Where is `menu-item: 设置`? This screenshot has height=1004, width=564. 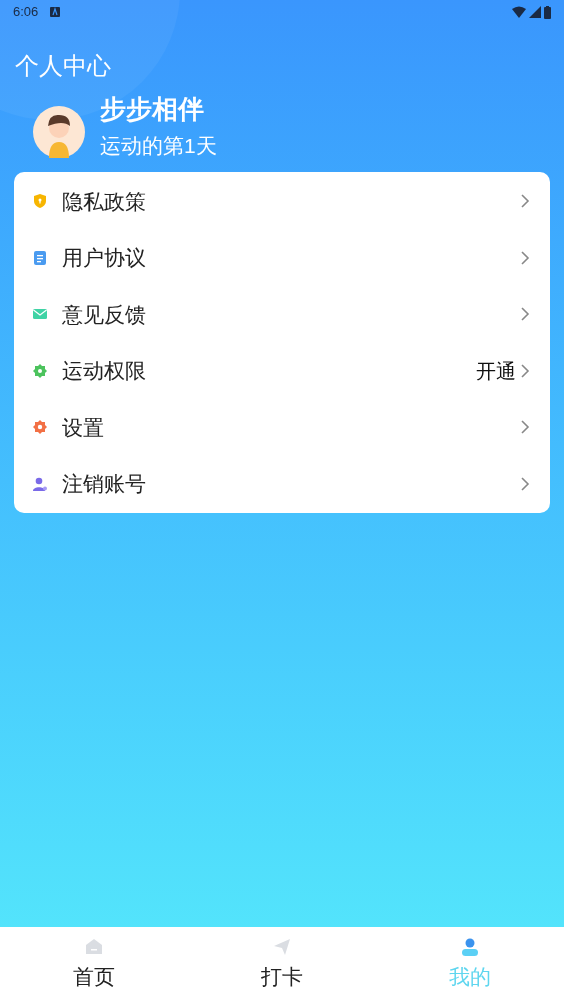 menu-item: 设置 is located at coordinates (282, 427).